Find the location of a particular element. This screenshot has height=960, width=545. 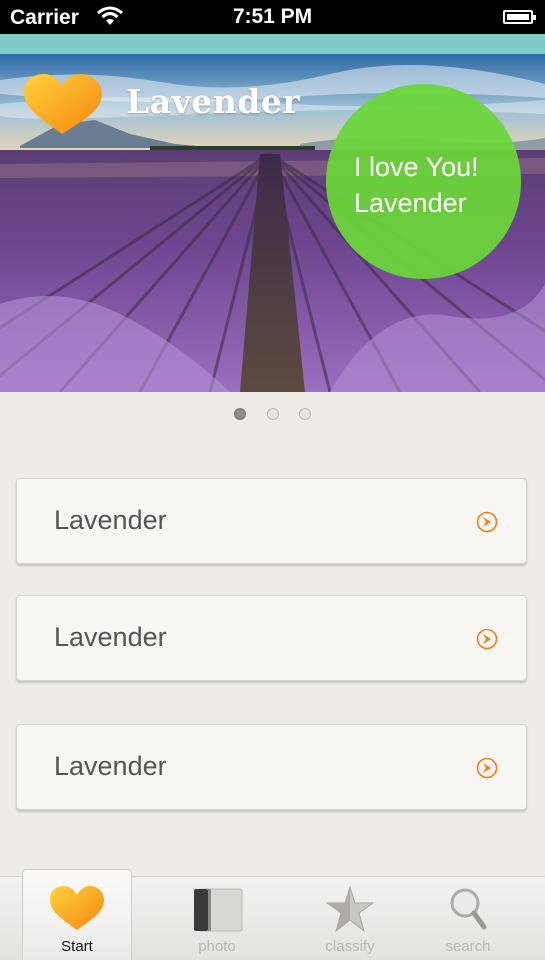

bubble-text-line1: I love You! is located at coordinates (416, 167).